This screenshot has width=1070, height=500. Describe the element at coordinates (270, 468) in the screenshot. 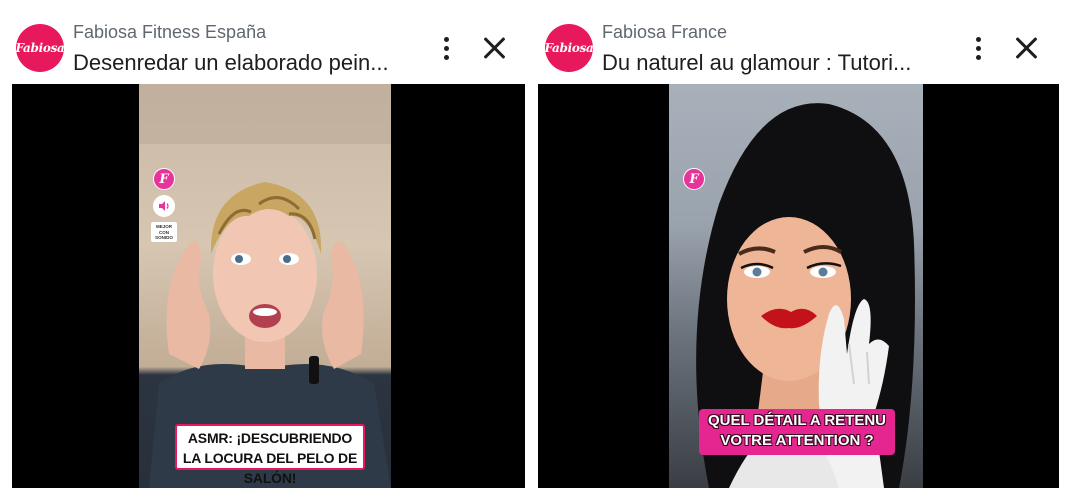

I see `caption-line: LA LOCURA DEL PELO DE SALÓN!` at that location.